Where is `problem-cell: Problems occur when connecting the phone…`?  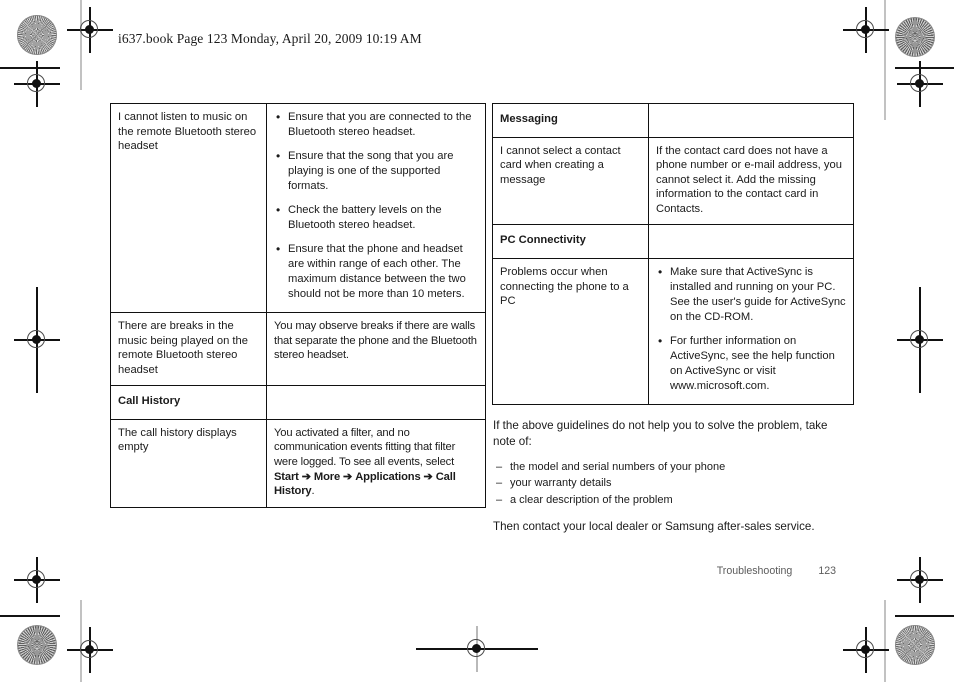
problem-cell: Problems occur when connecting the phone… is located at coordinates (570, 331).